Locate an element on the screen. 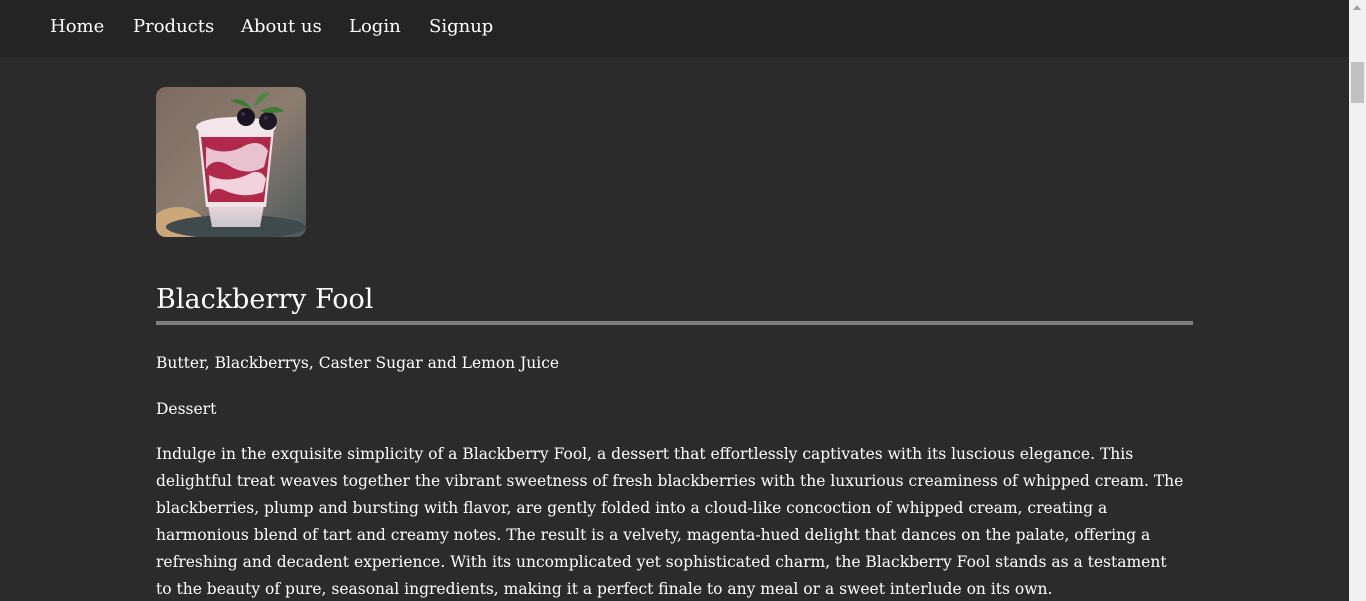  product-category: Dessert is located at coordinates (186, 409).